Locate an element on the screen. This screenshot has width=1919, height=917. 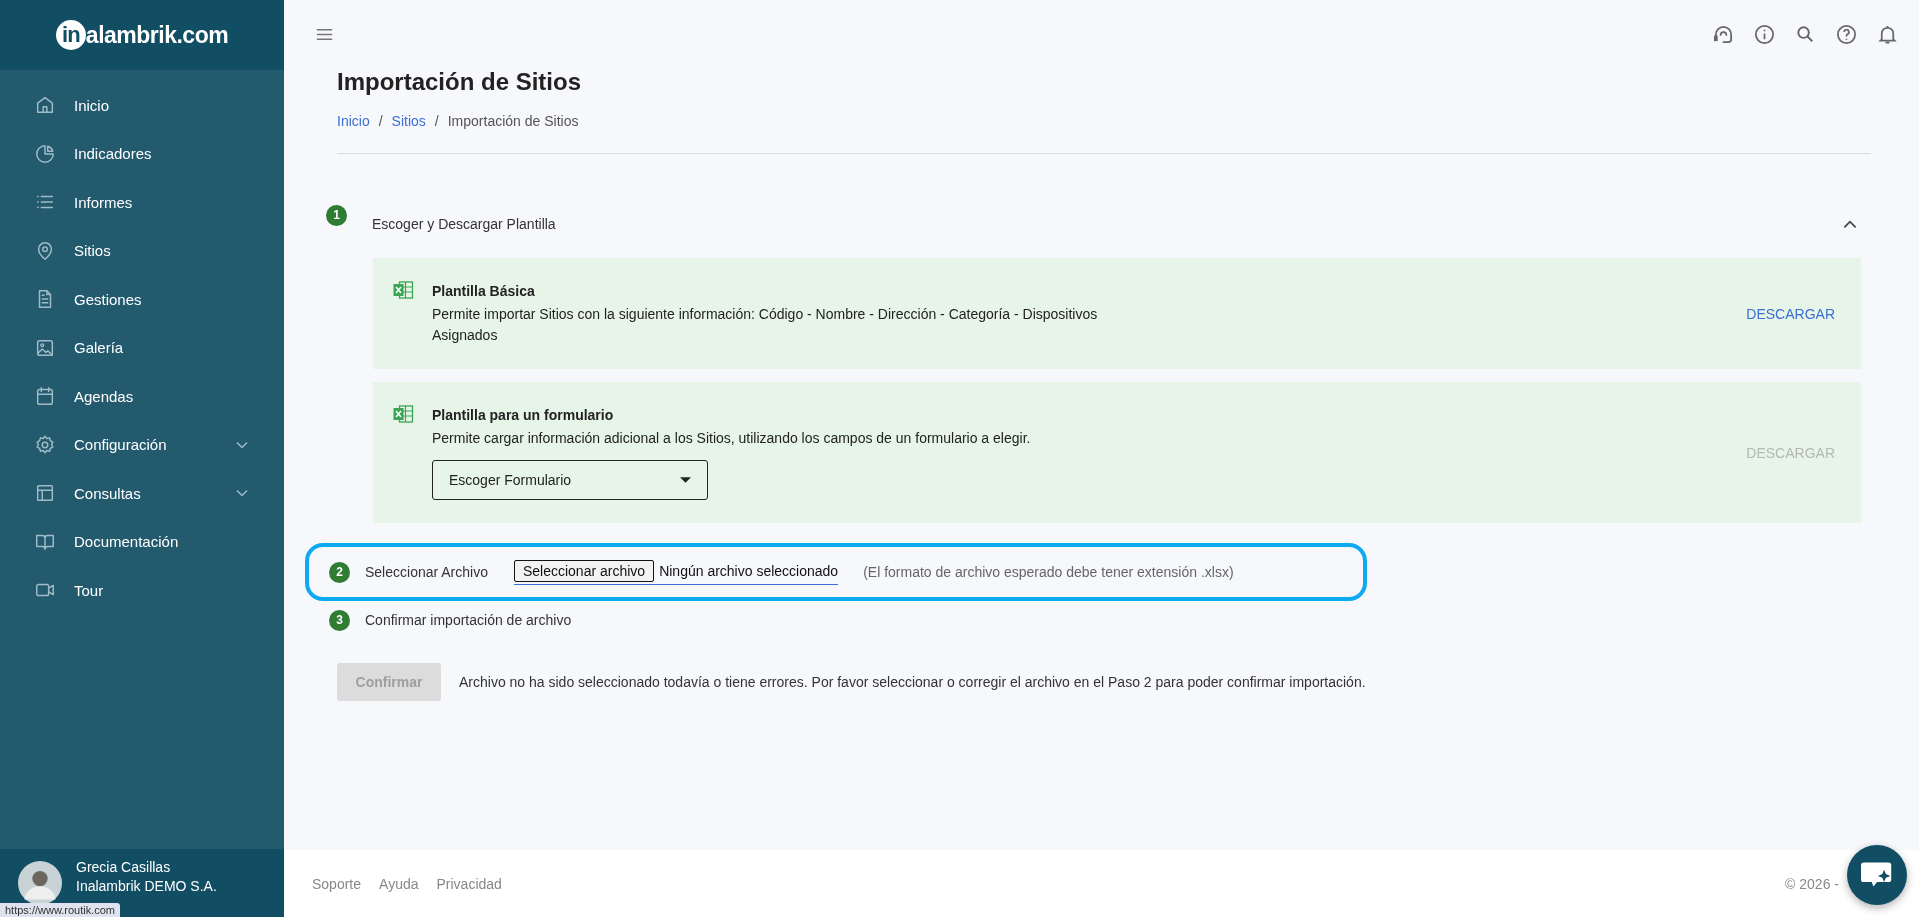
confirm-message: Archivo no ha sido seleccionado todavía o tiene errores. Por favor seleccionar o corregir el archivo en el Paso 2 para poder confirmar importación. is located at coordinates (912, 682).